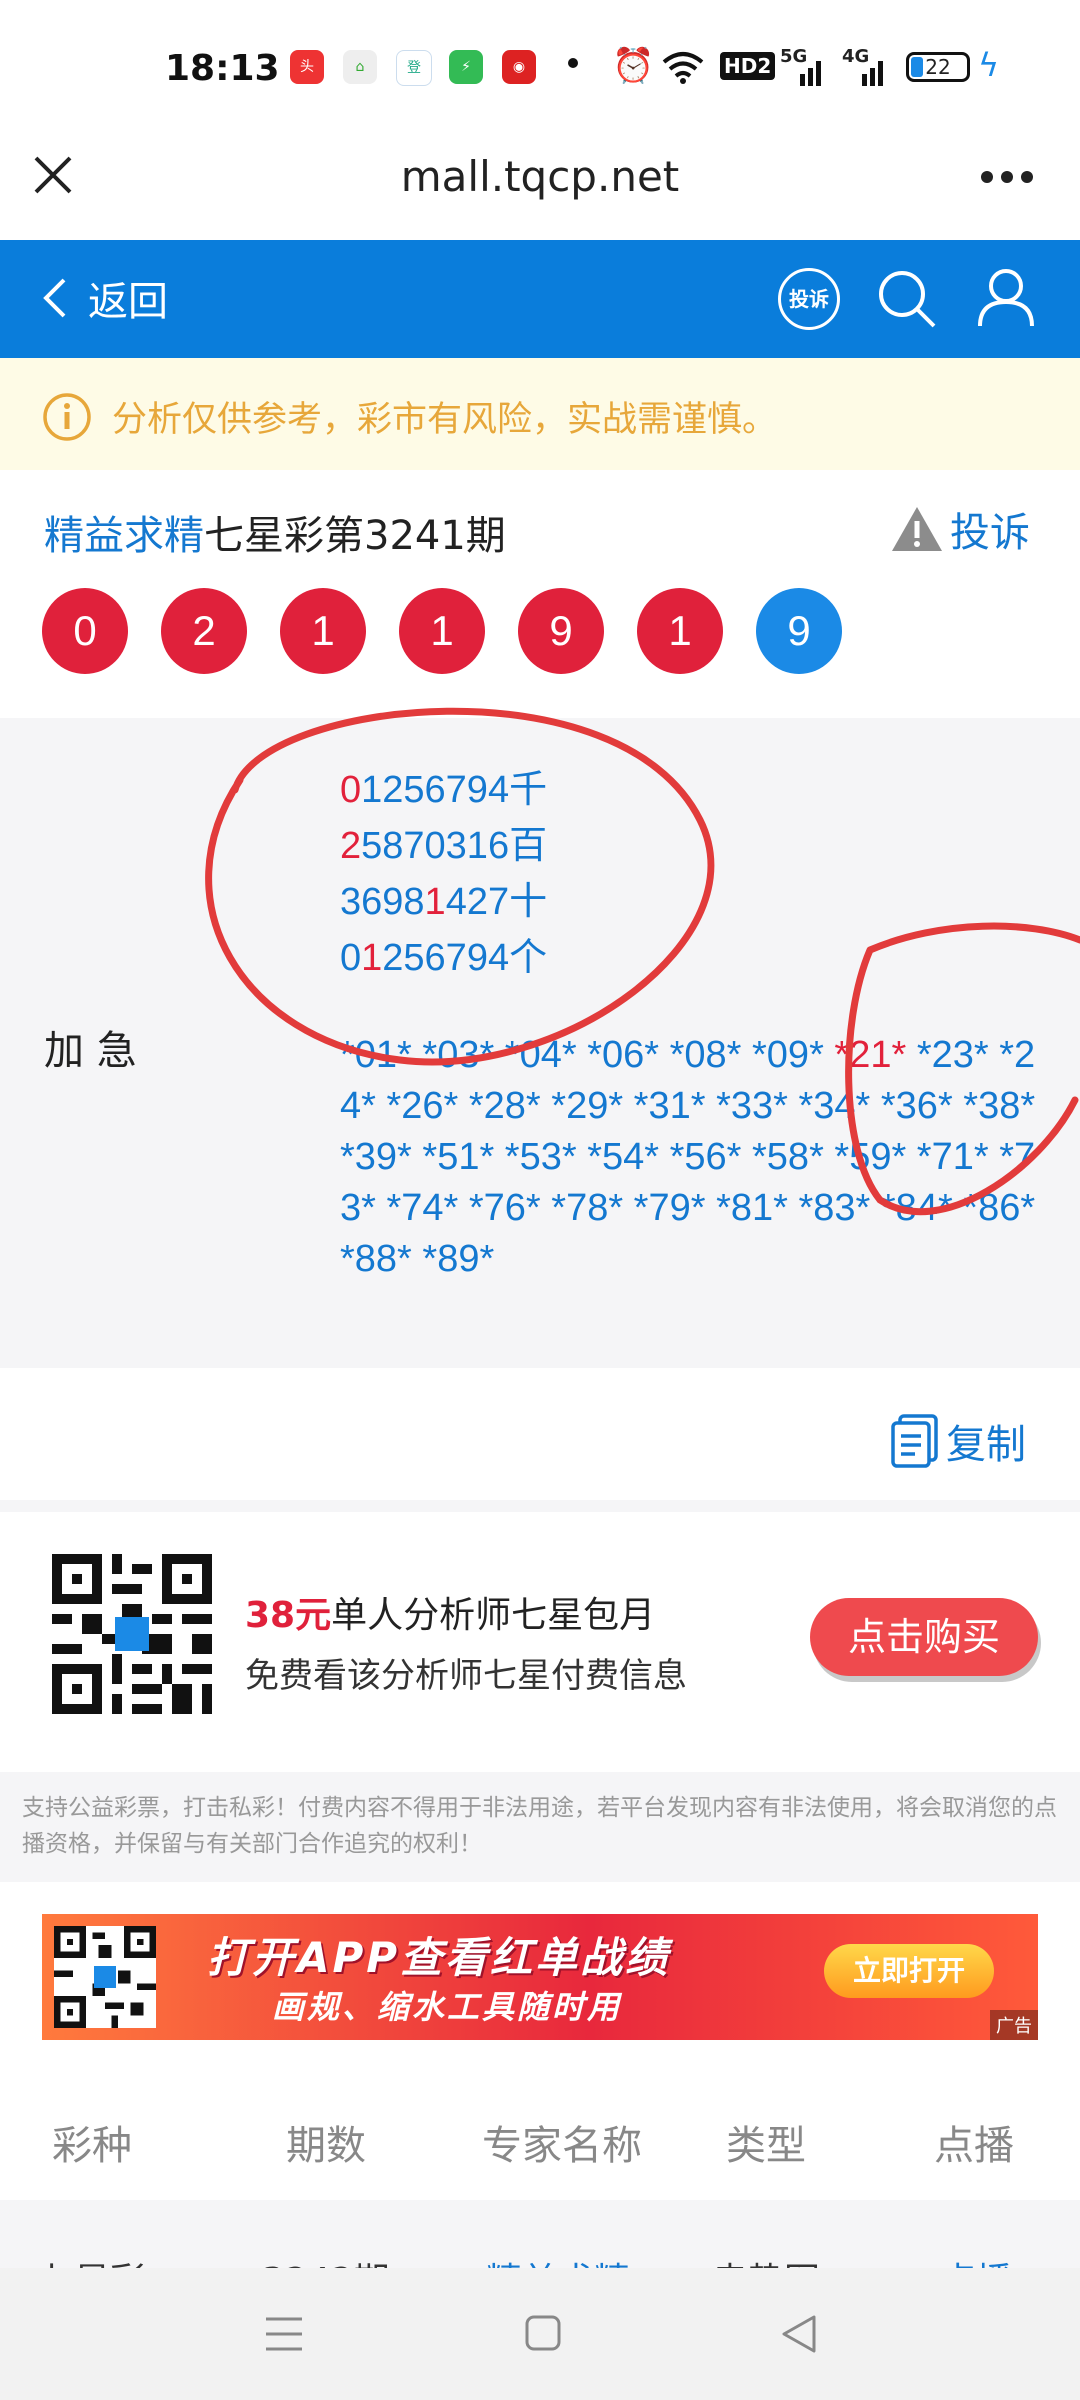 This screenshot has height=2400, width=1080. Describe the element at coordinates (540, 1506) in the screenshot. I see `section-divider` at that location.